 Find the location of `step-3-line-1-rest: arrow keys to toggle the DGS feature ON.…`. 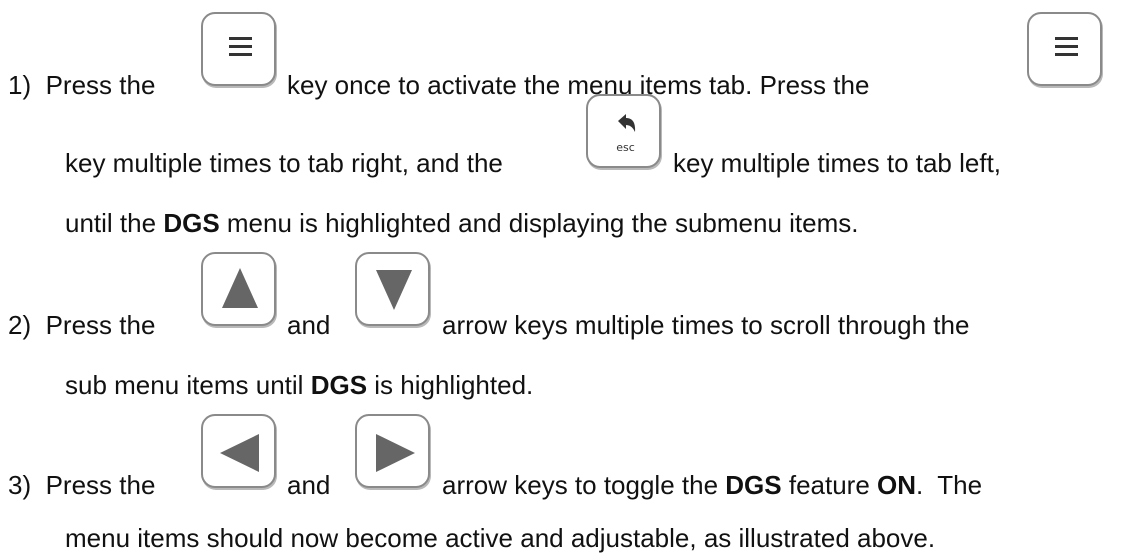

step-3-line-1-rest: arrow keys to toggle the DGS feature ON.… is located at coordinates (712, 485).